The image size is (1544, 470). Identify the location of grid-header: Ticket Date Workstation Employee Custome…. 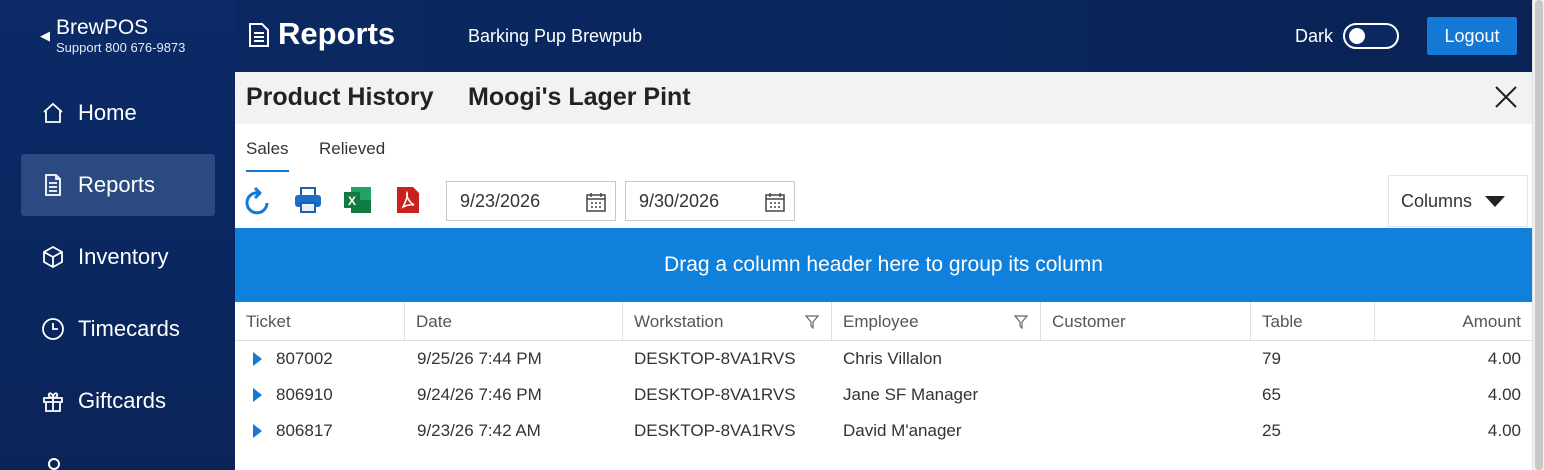
(883, 321).